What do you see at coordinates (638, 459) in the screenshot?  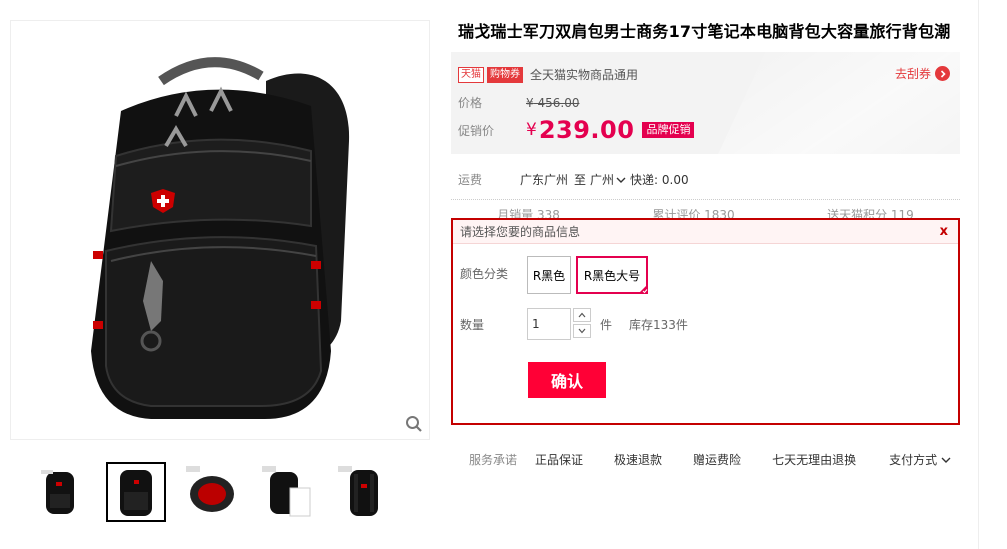 I see `service-fast-refund: 极速退款` at bounding box center [638, 459].